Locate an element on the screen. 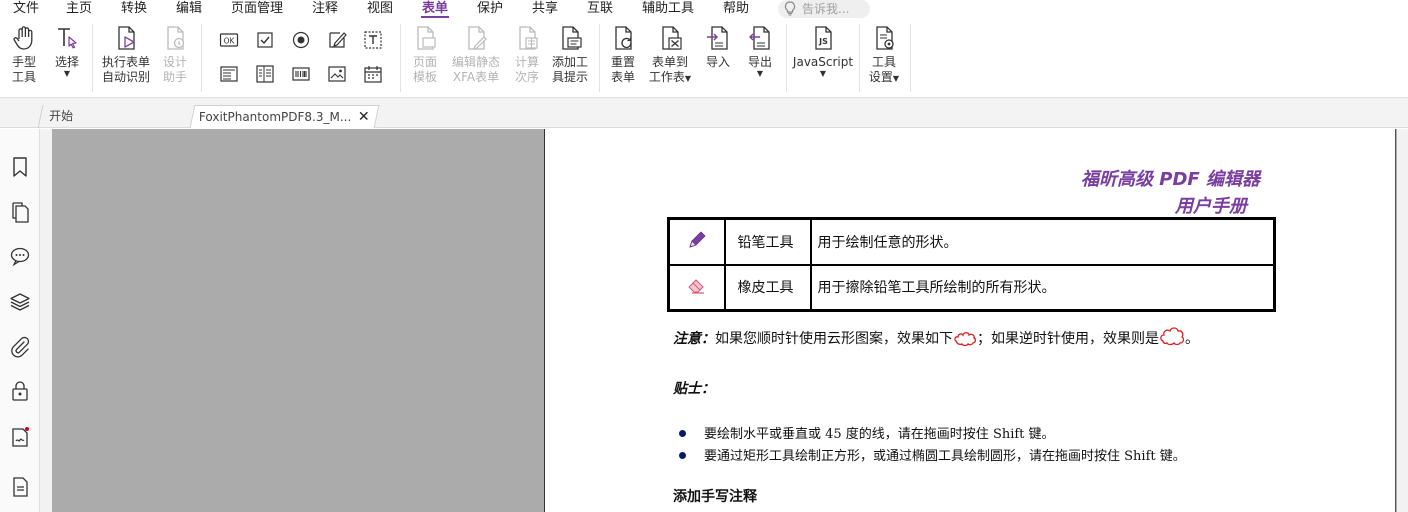 Image resolution: width=1408 pixels, height=512 pixels. tab-document: FoxitPhantomPDF8.3_M... ✕ is located at coordinates (284, 116).